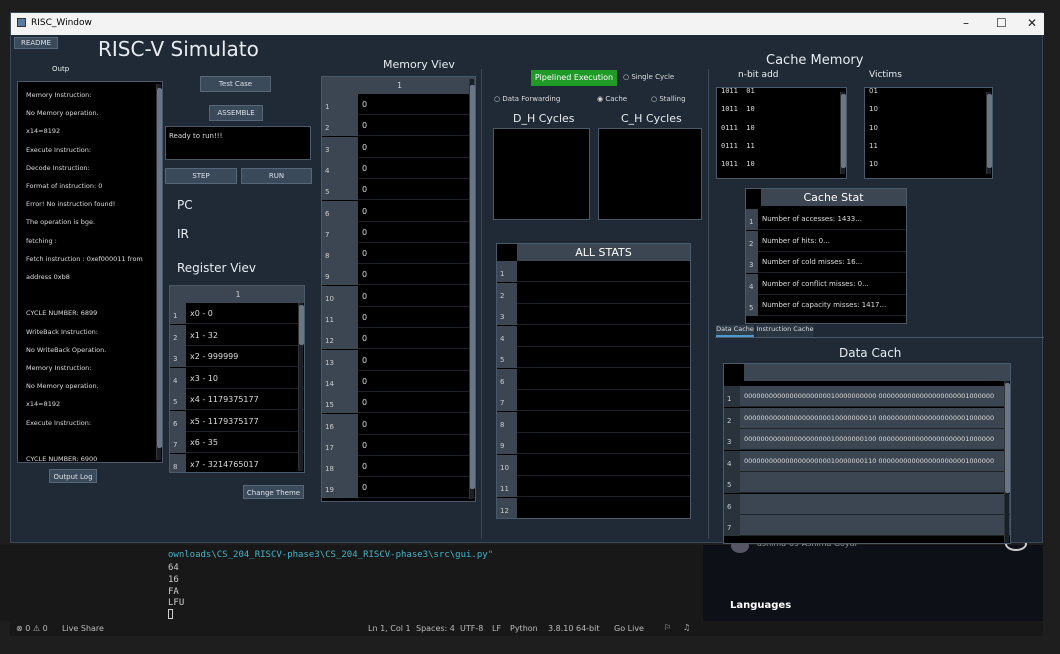  Describe the element at coordinates (237, 399) in the screenshot. I see `table-row: 5 x4 - 1179375177` at that location.